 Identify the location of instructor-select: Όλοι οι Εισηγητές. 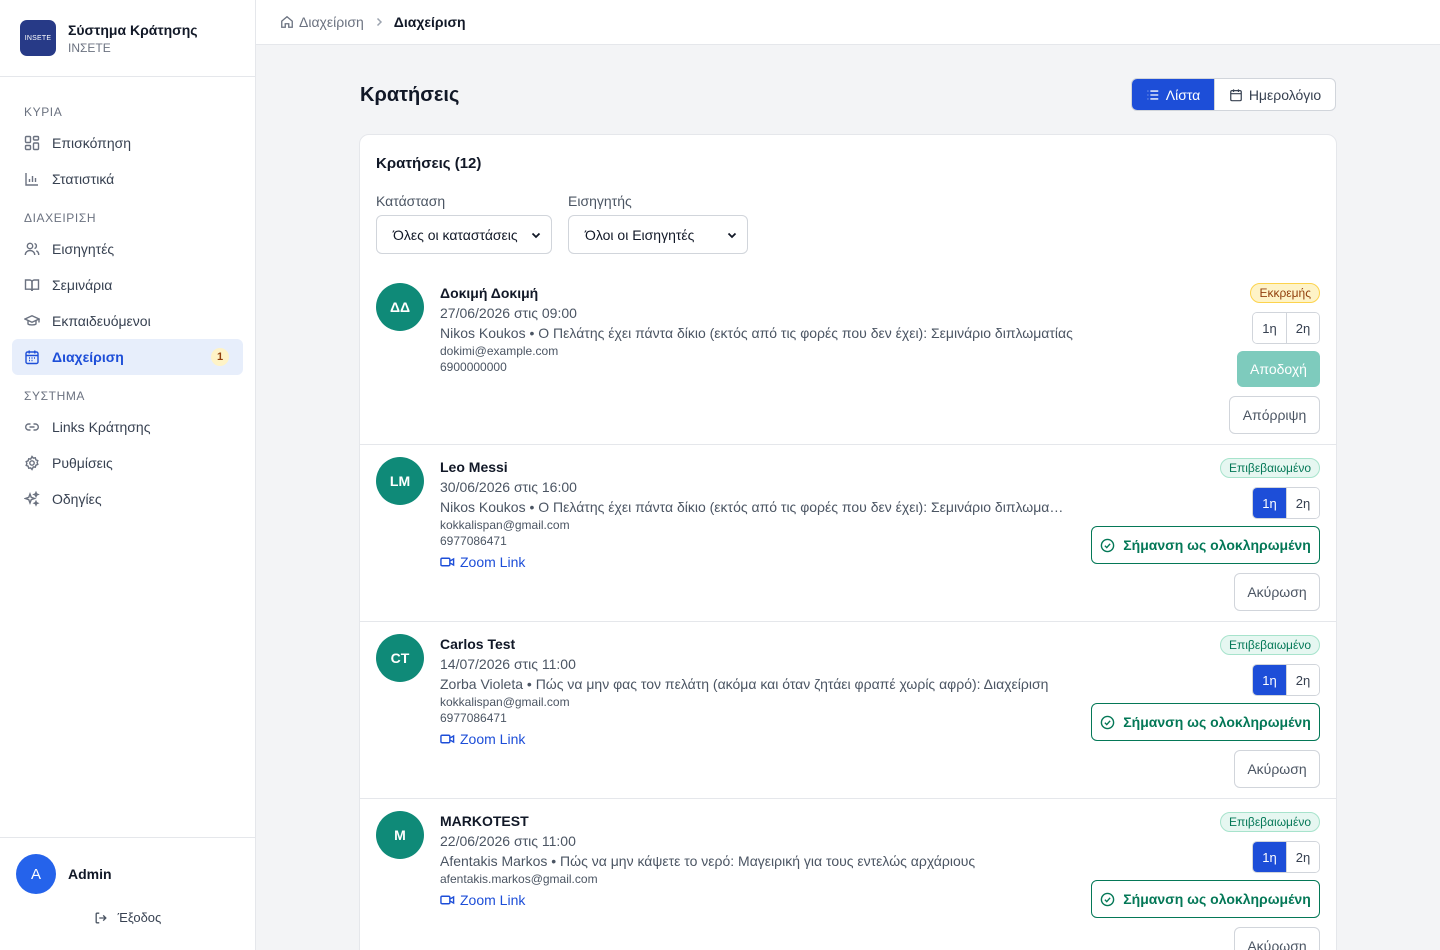
(658, 234).